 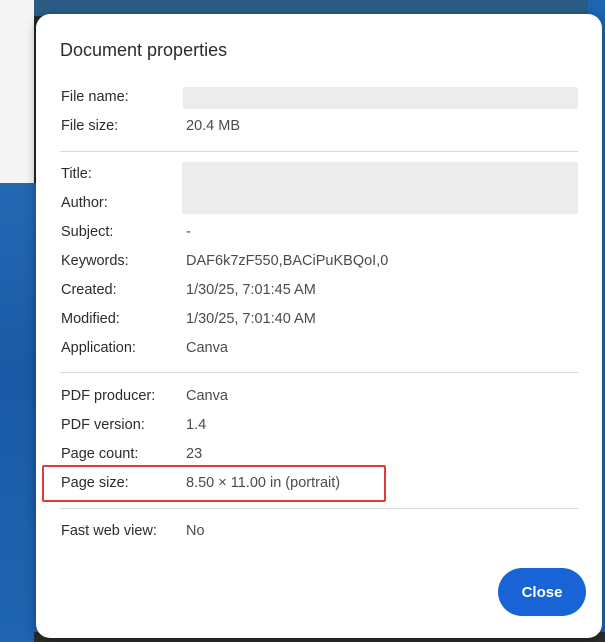 I want to click on application-label: Application:, so click(x=98, y=348).